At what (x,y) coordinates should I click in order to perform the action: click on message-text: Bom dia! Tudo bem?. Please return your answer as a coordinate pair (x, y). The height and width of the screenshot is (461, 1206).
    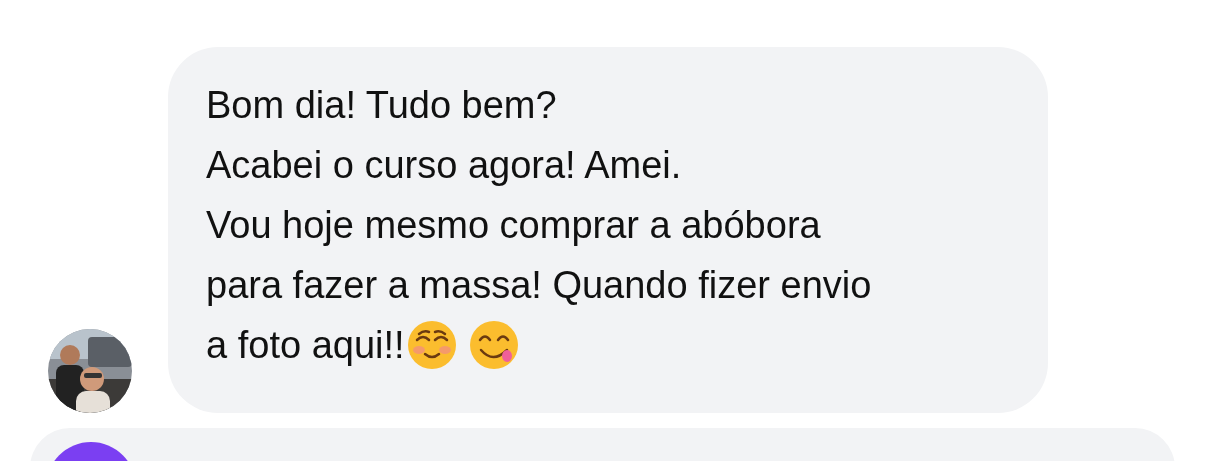
    Looking at the image, I should click on (381, 105).